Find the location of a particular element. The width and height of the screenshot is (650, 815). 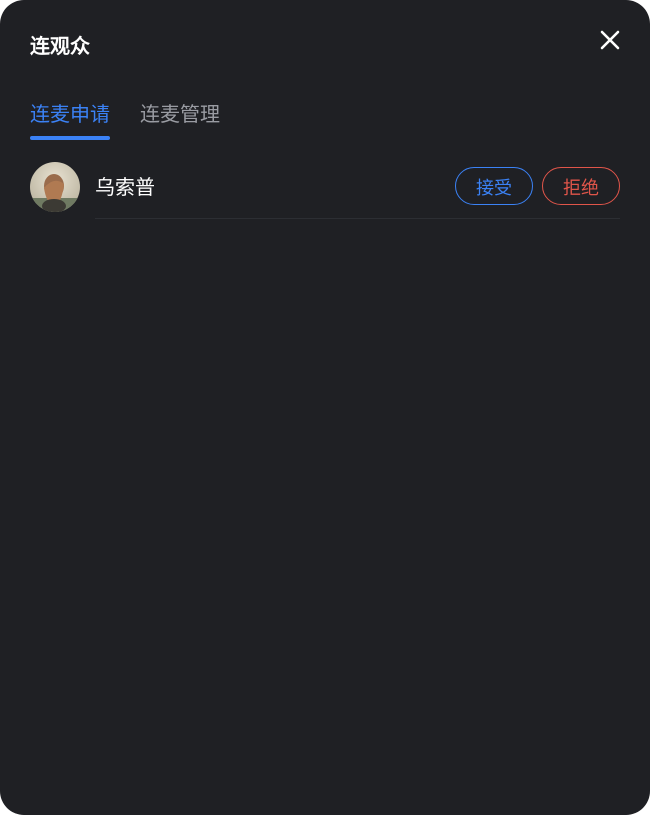

avatar is located at coordinates (55, 187).